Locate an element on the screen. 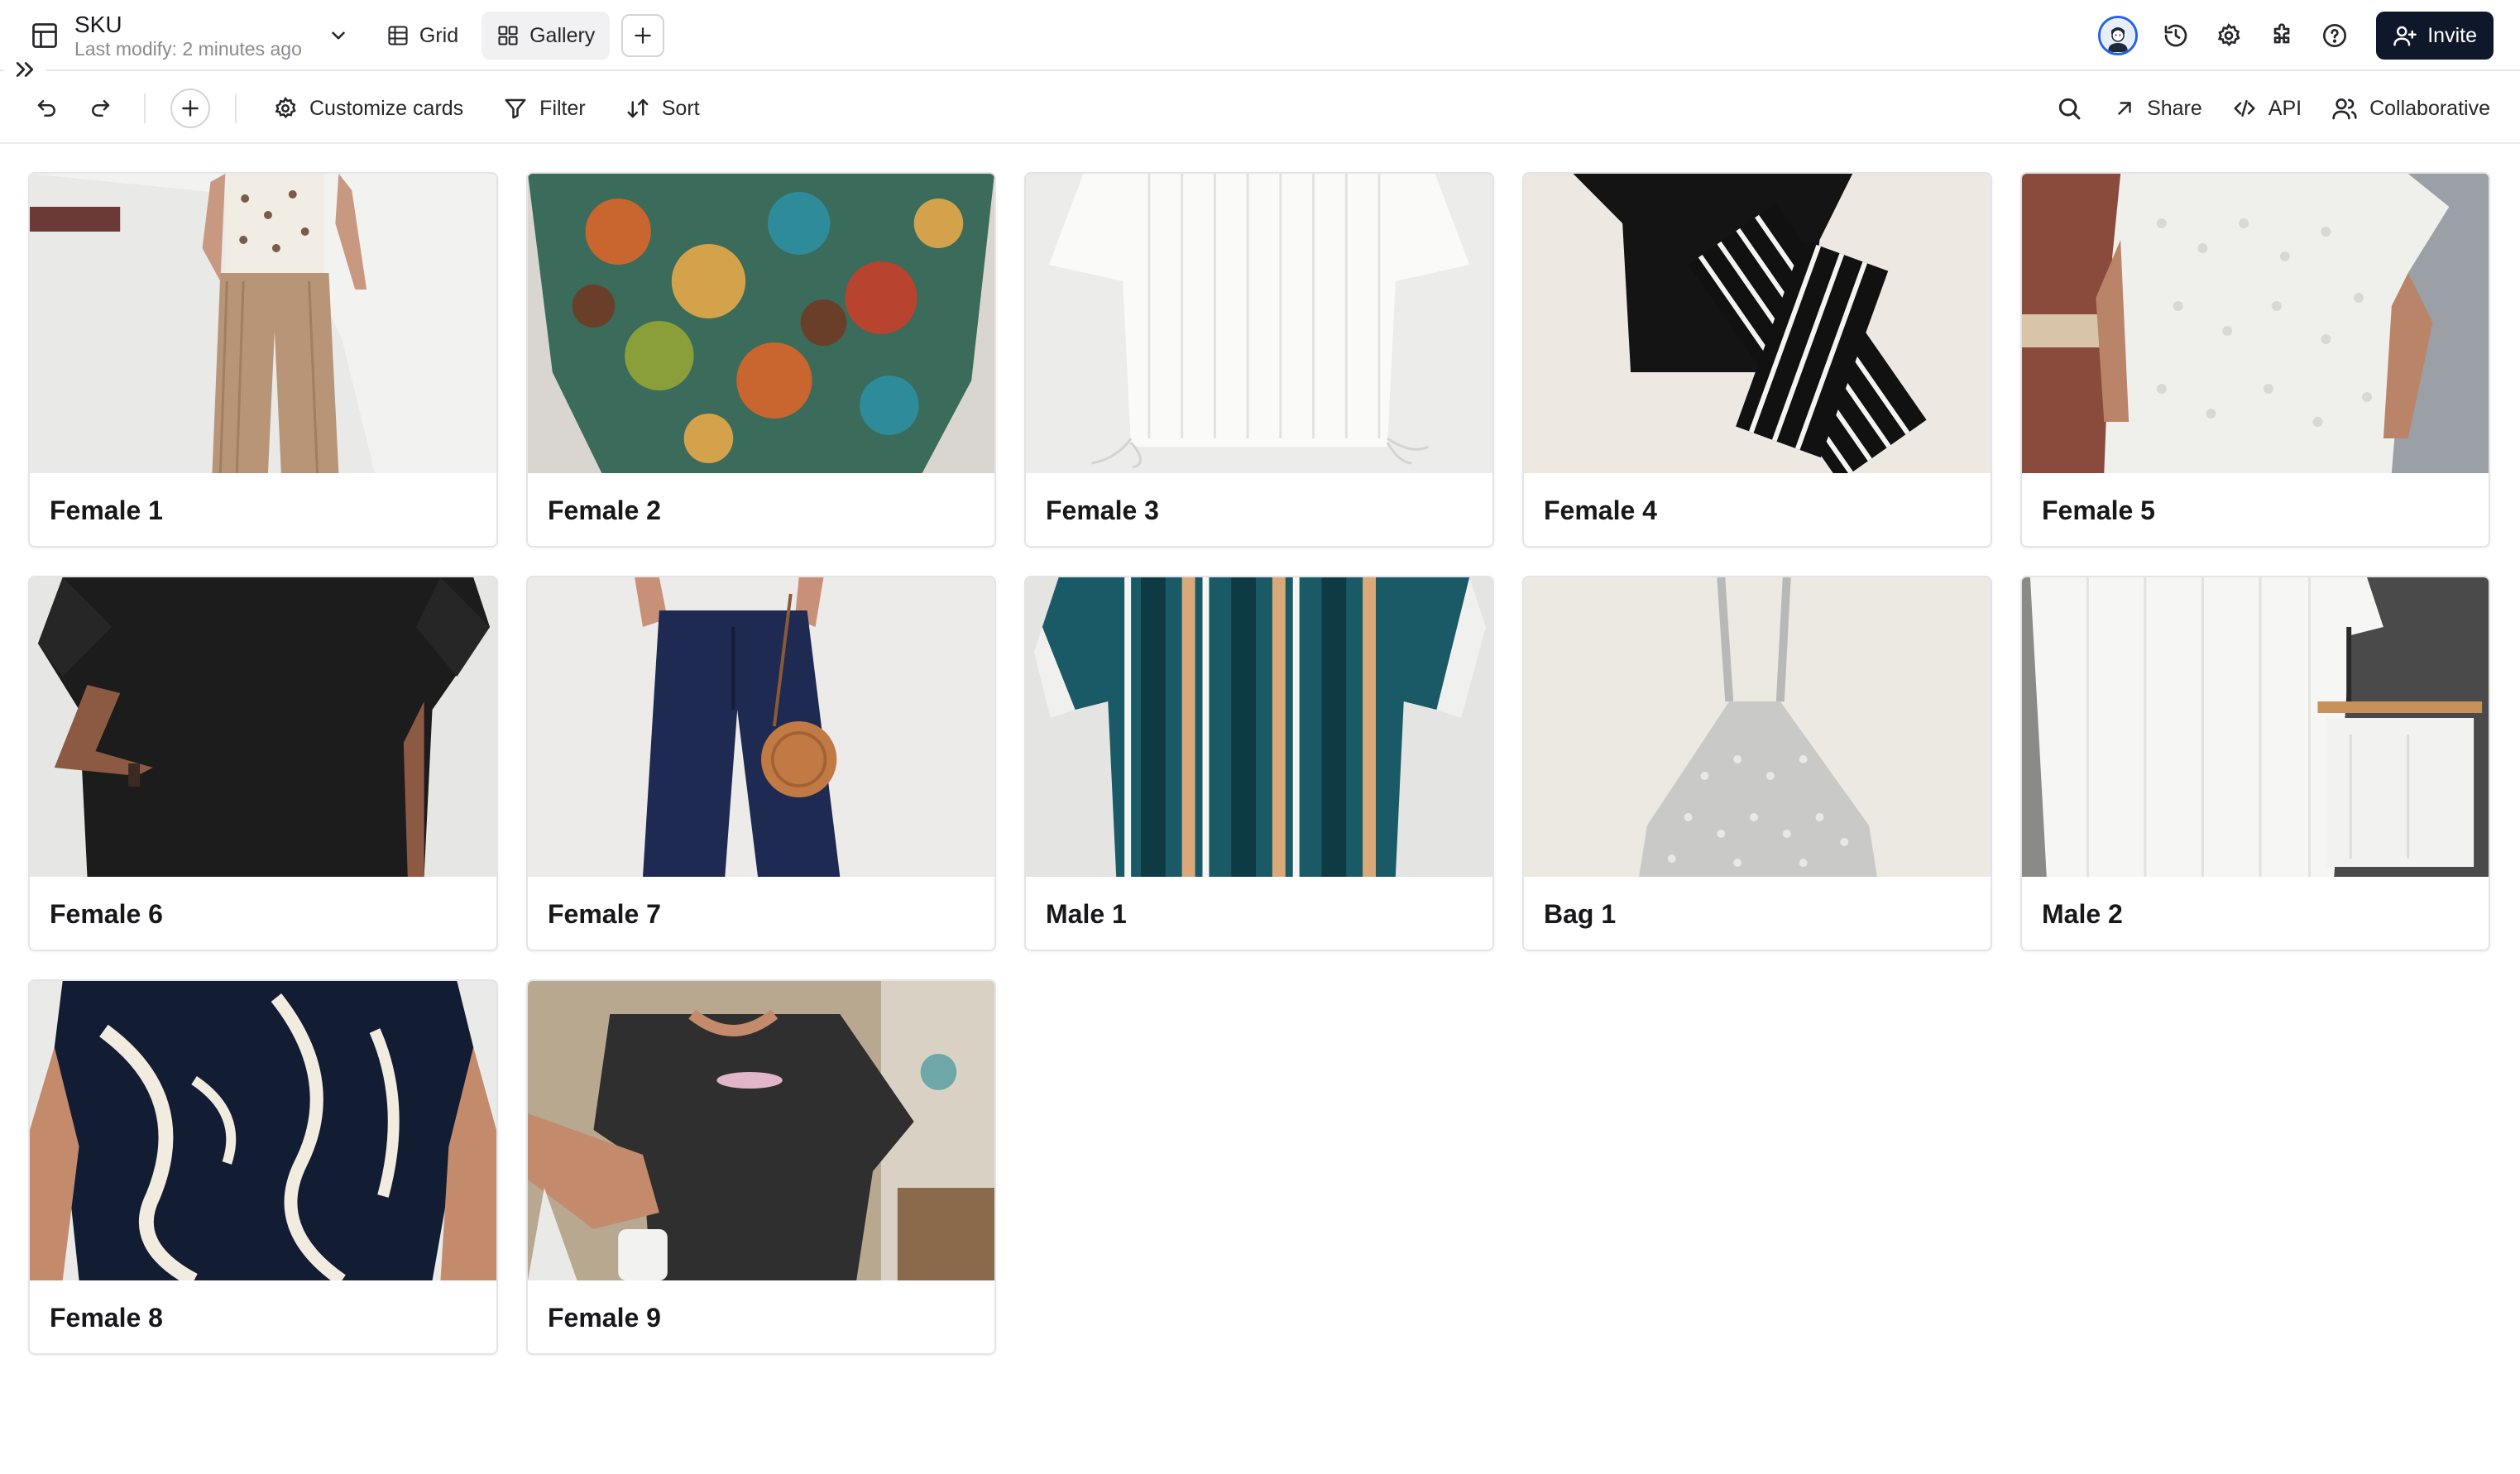 The width and height of the screenshot is (2520, 1474). api-label: API is located at coordinates (2285, 108).